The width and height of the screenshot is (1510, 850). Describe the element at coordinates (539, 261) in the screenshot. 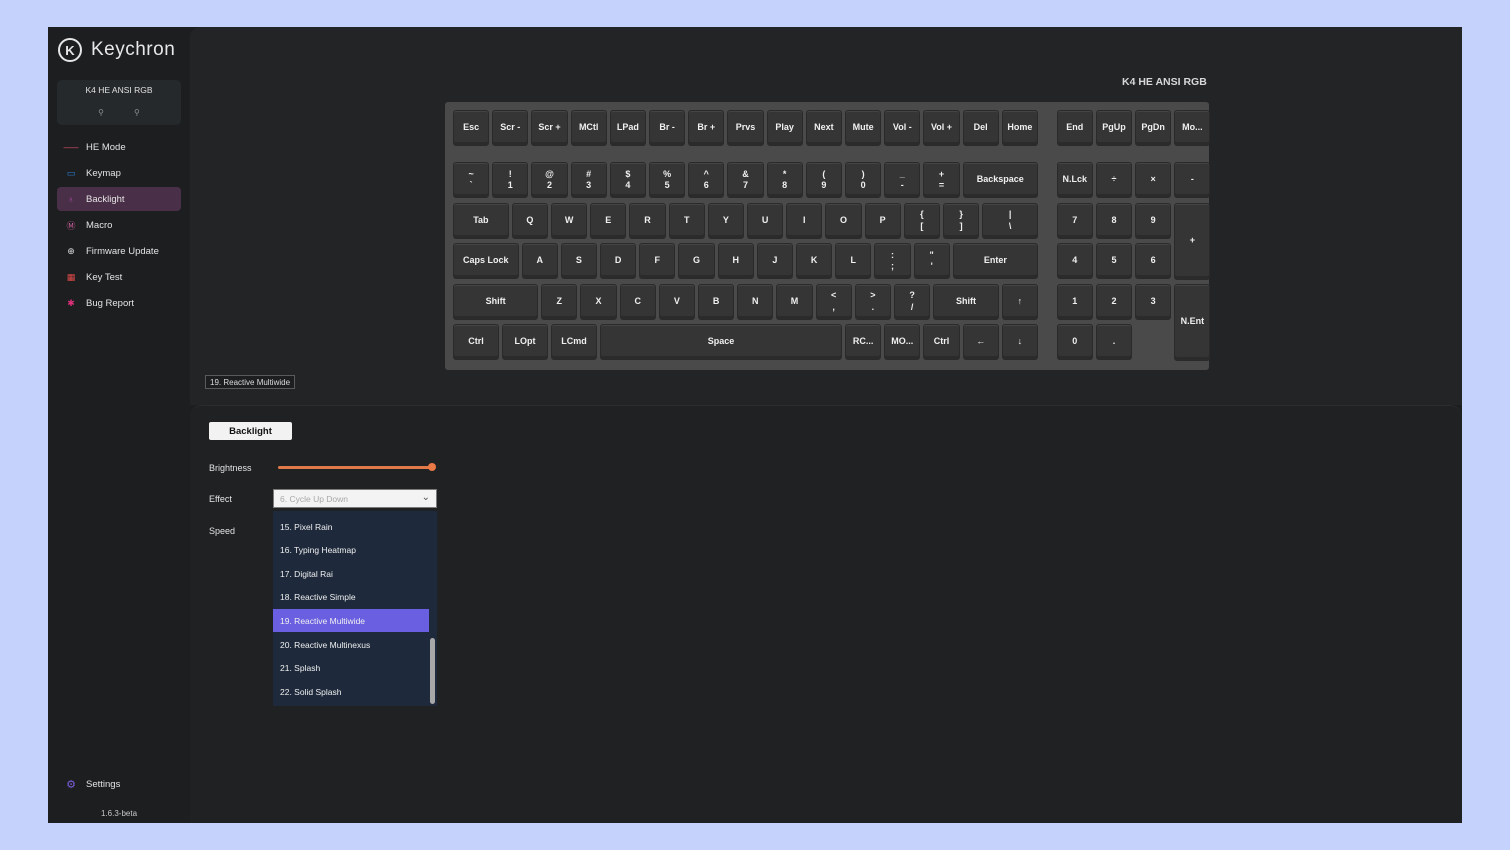

I see `key: A` at that location.